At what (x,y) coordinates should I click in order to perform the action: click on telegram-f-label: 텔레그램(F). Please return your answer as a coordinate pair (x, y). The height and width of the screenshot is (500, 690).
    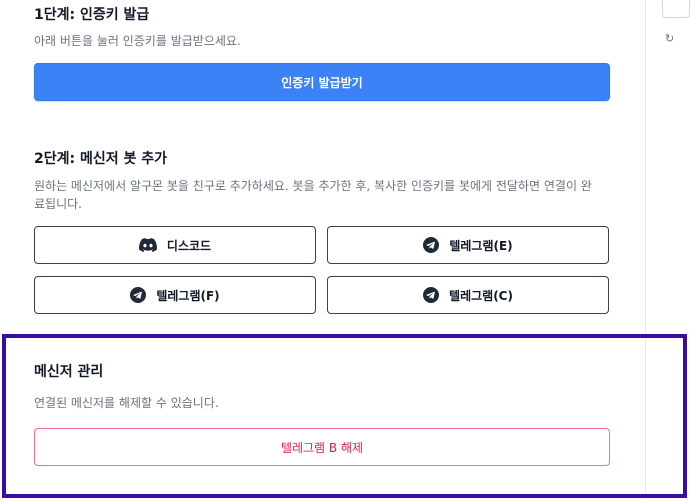
    Looking at the image, I should click on (188, 295).